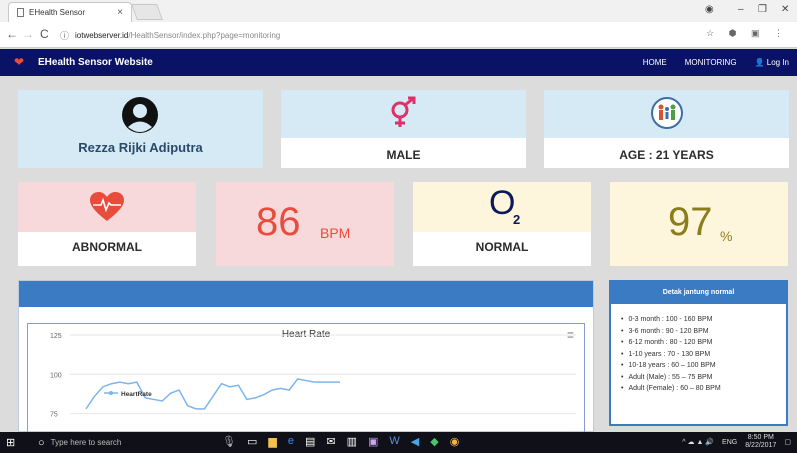 The height and width of the screenshot is (453, 797). Describe the element at coordinates (394, 441) in the screenshot. I see `word-icon: W` at that location.